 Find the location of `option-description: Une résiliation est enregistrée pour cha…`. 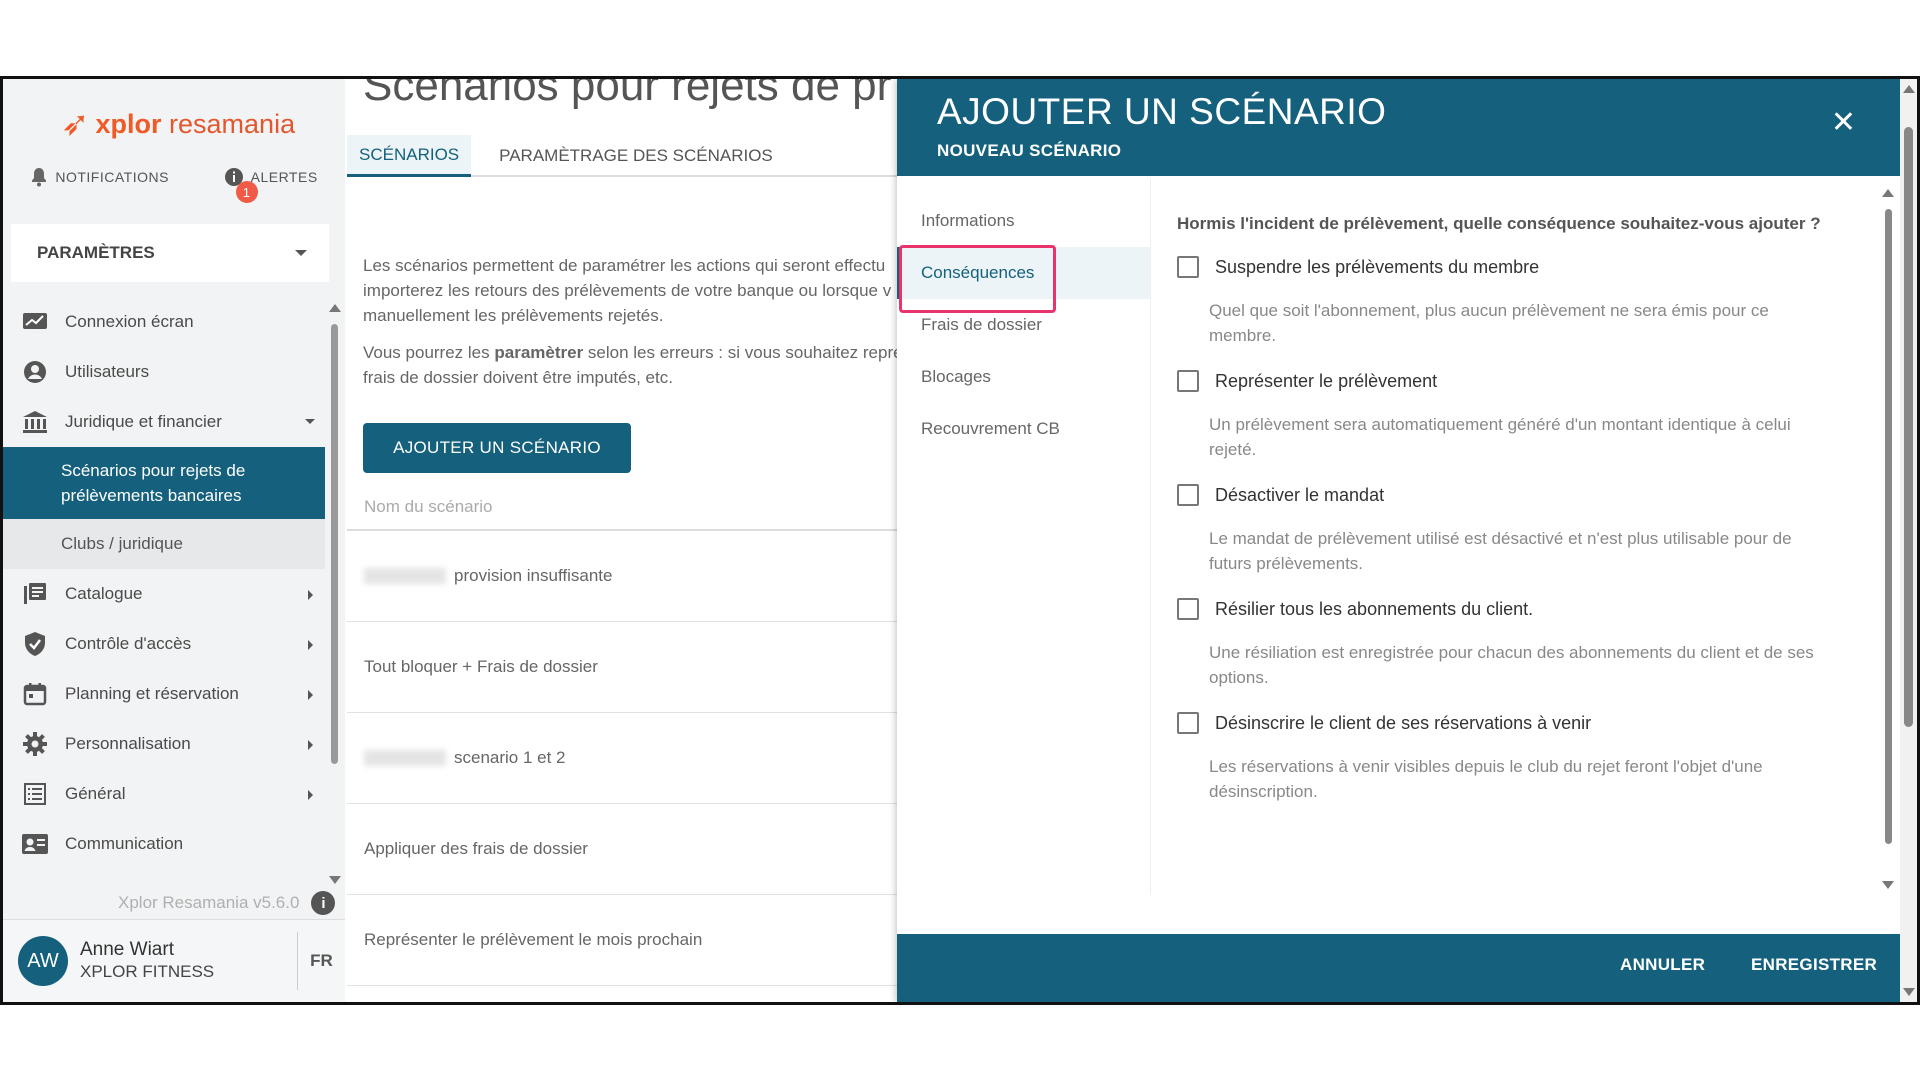

option-description: Une résiliation est enregistrée pour cha… is located at coordinates (1511, 665).